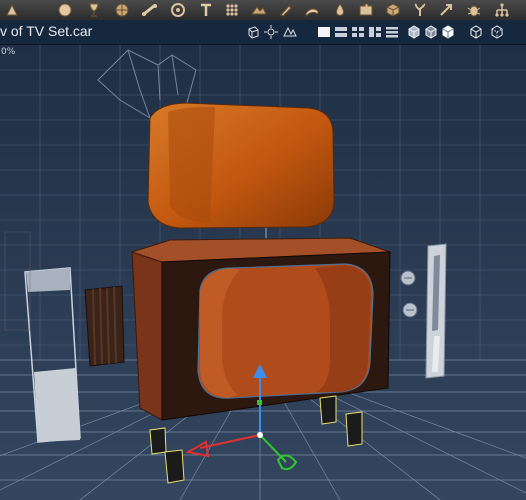  Describe the element at coordinates (122, 10) in the screenshot. I see `globe-prop-icon` at that location.